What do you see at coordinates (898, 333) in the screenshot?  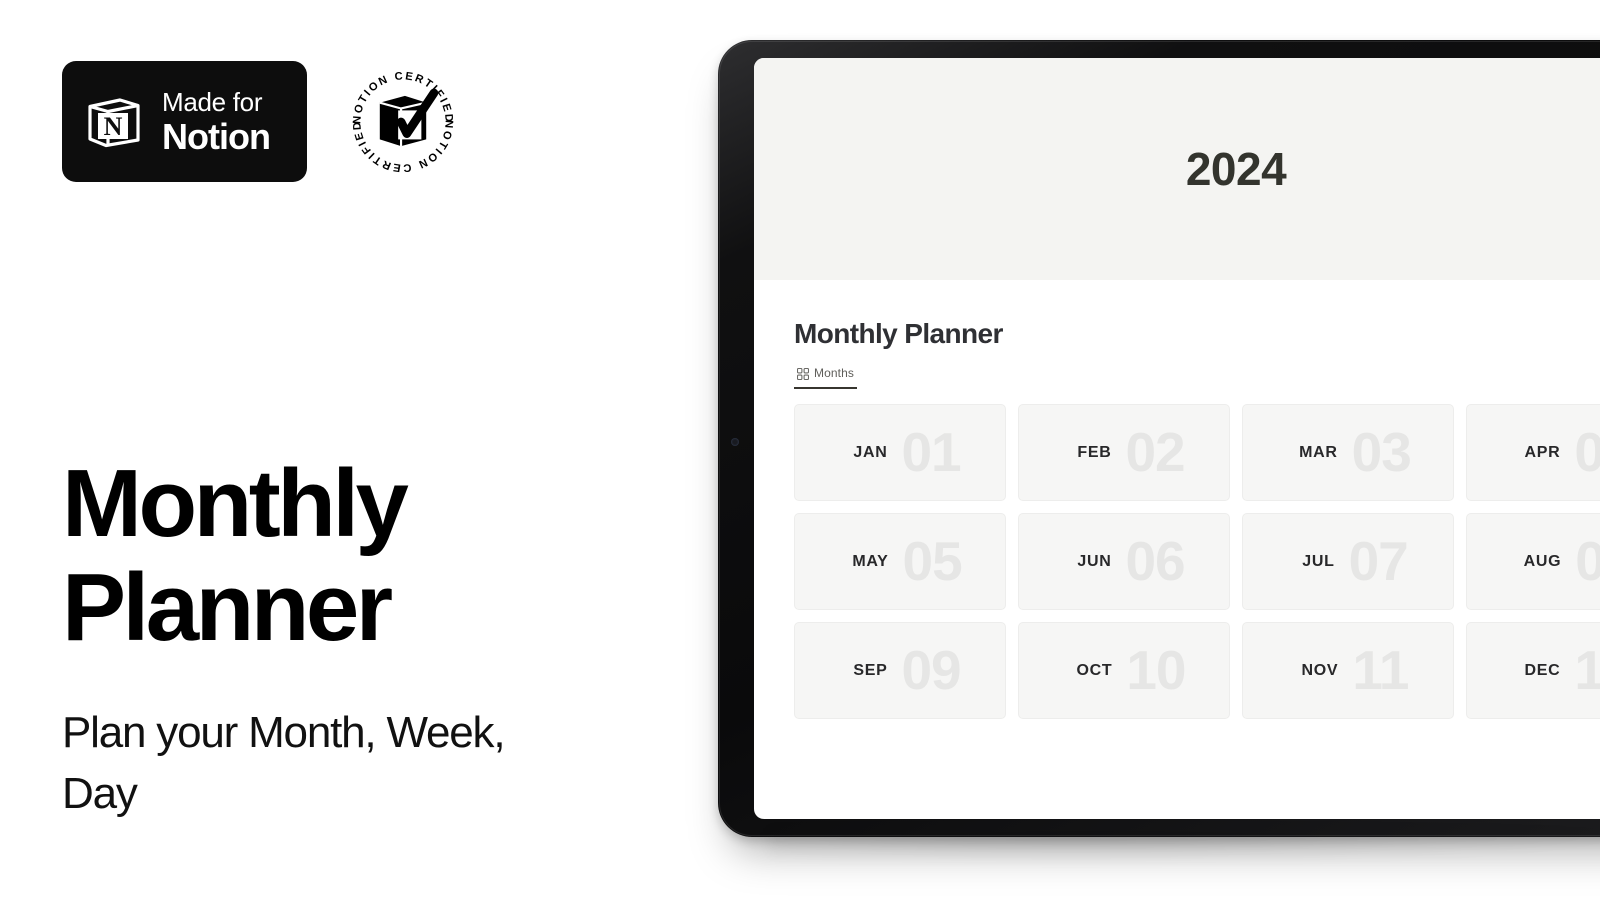 I see `notion-page-title: Monthly Planner` at bounding box center [898, 333].